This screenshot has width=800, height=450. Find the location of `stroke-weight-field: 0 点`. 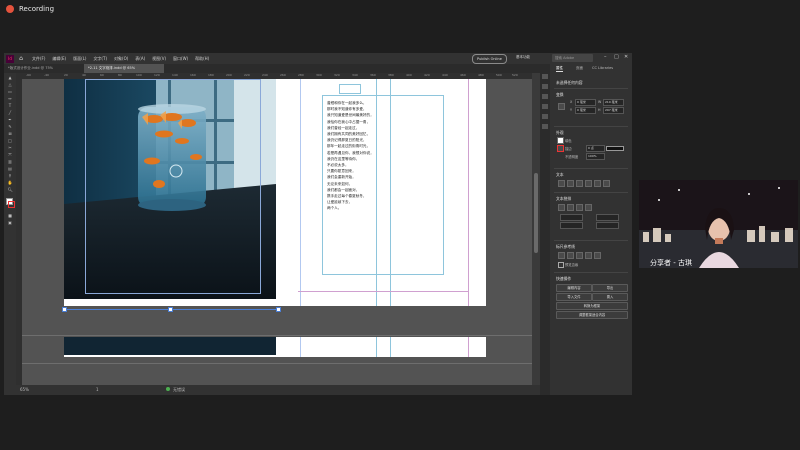

stroke-weight-field: 0 点 is located at coordinates (595, 148).